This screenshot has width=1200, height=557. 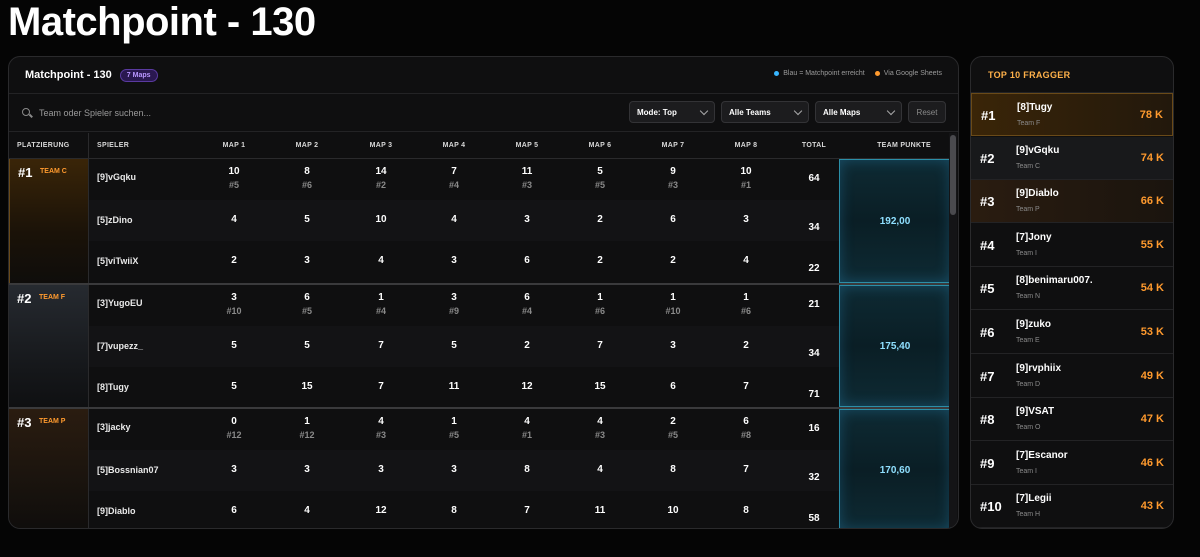 I want to click on team-name: TEAM P, so click(x=52, y=421).